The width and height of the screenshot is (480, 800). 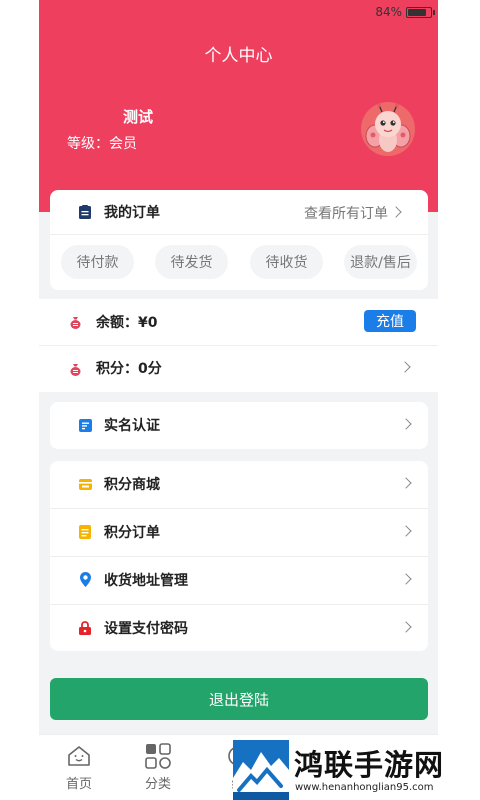 I want to click on id-card-icon, so click(x=85, y=425).